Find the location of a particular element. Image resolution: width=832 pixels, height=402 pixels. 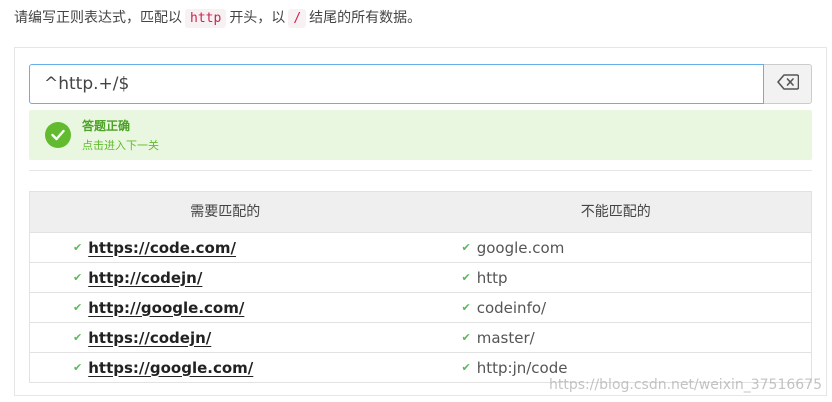

header-should-match: 需要匹配的 is located at coordinates (225, 212).